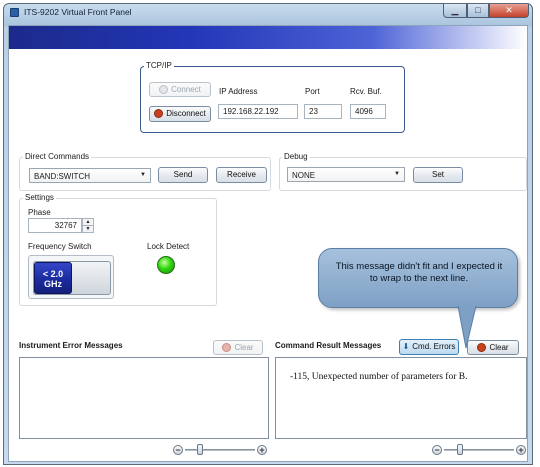 Image resolution: width=540 pixels, height=467 pixels. What do you see at coordinates (304, 175) in the screenshot?
I see `debug-level-value: NONE` at bounding box center [304, 175].